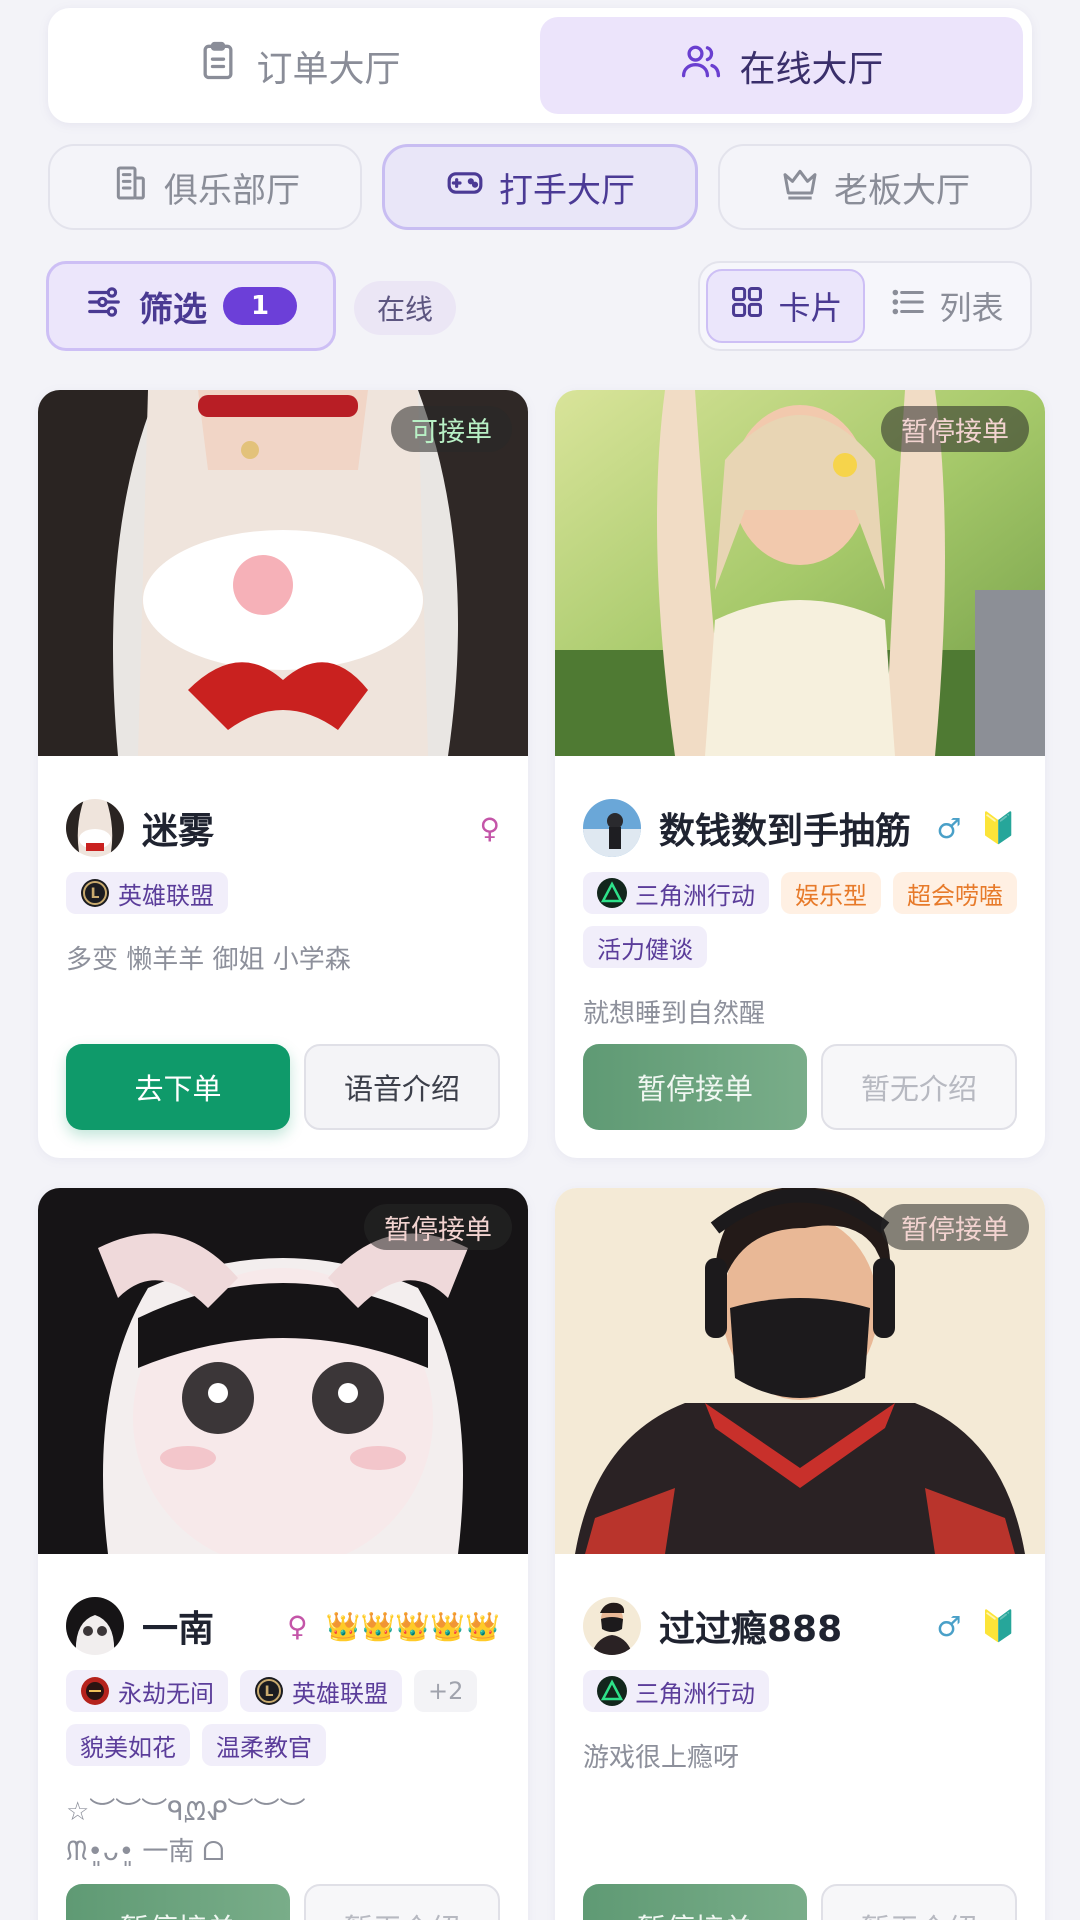 This screenshot has height=1920, width=1080. What do you see at coordinates (785, 831) in the screenshot?
I see `player-name: 数钱数到手抽筋` at bounding box center [785, 831].